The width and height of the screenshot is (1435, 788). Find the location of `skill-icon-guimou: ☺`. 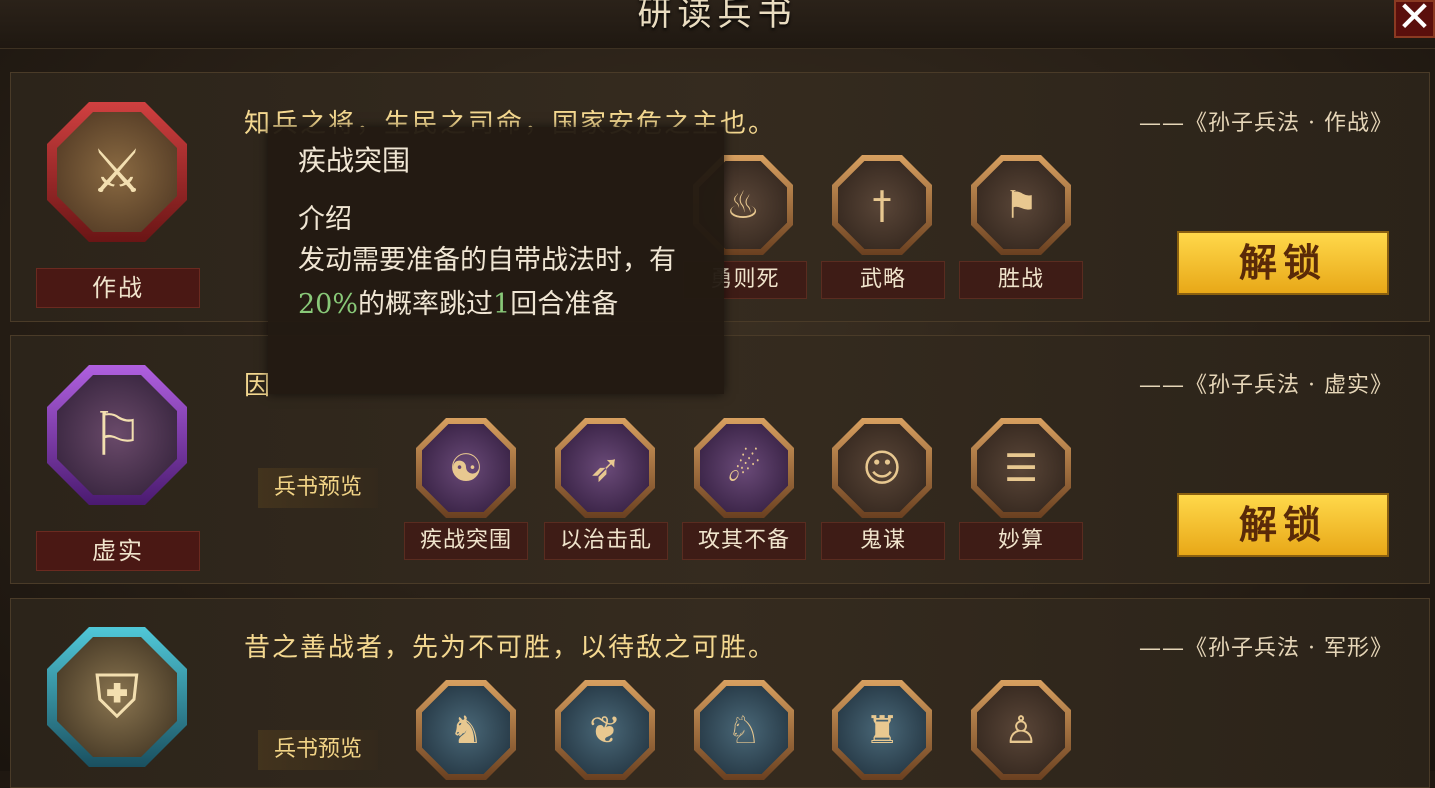

skill-icon-guimou: ☺ is located at coordinates (882, 468).